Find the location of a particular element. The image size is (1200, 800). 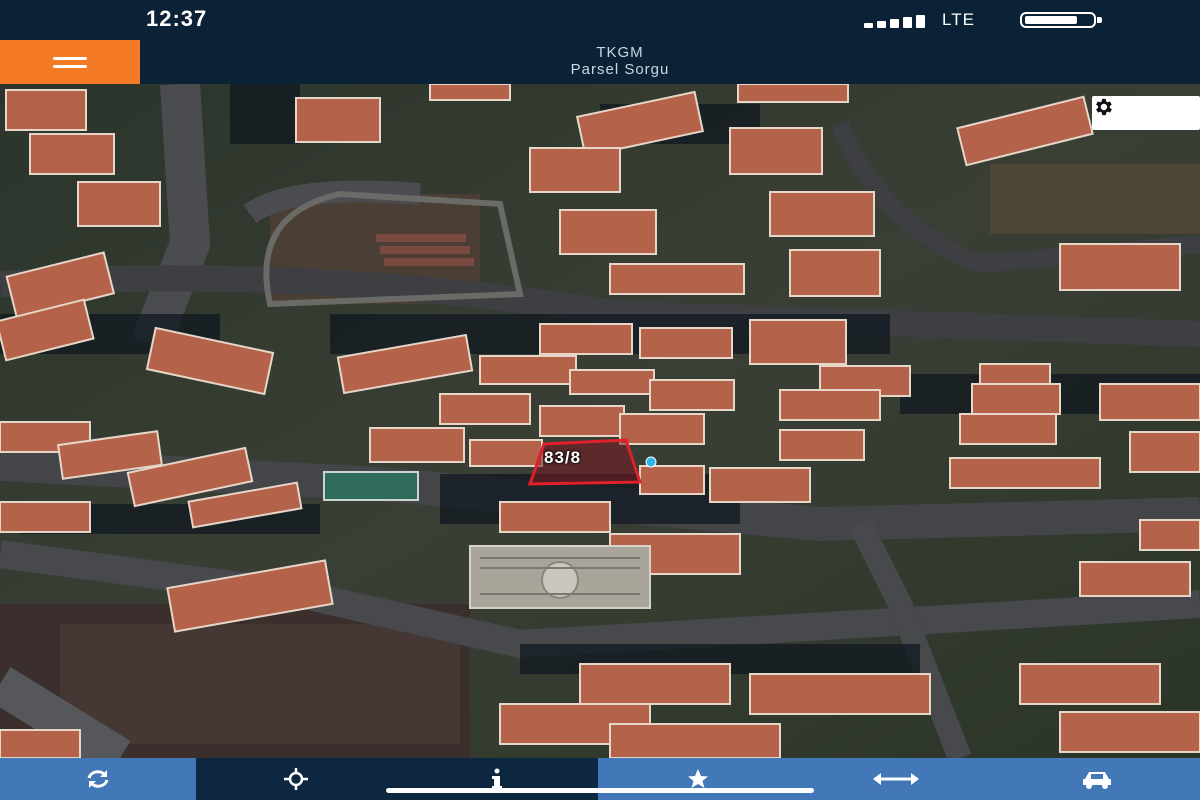

locate-button is located at coordinates (296, 779).